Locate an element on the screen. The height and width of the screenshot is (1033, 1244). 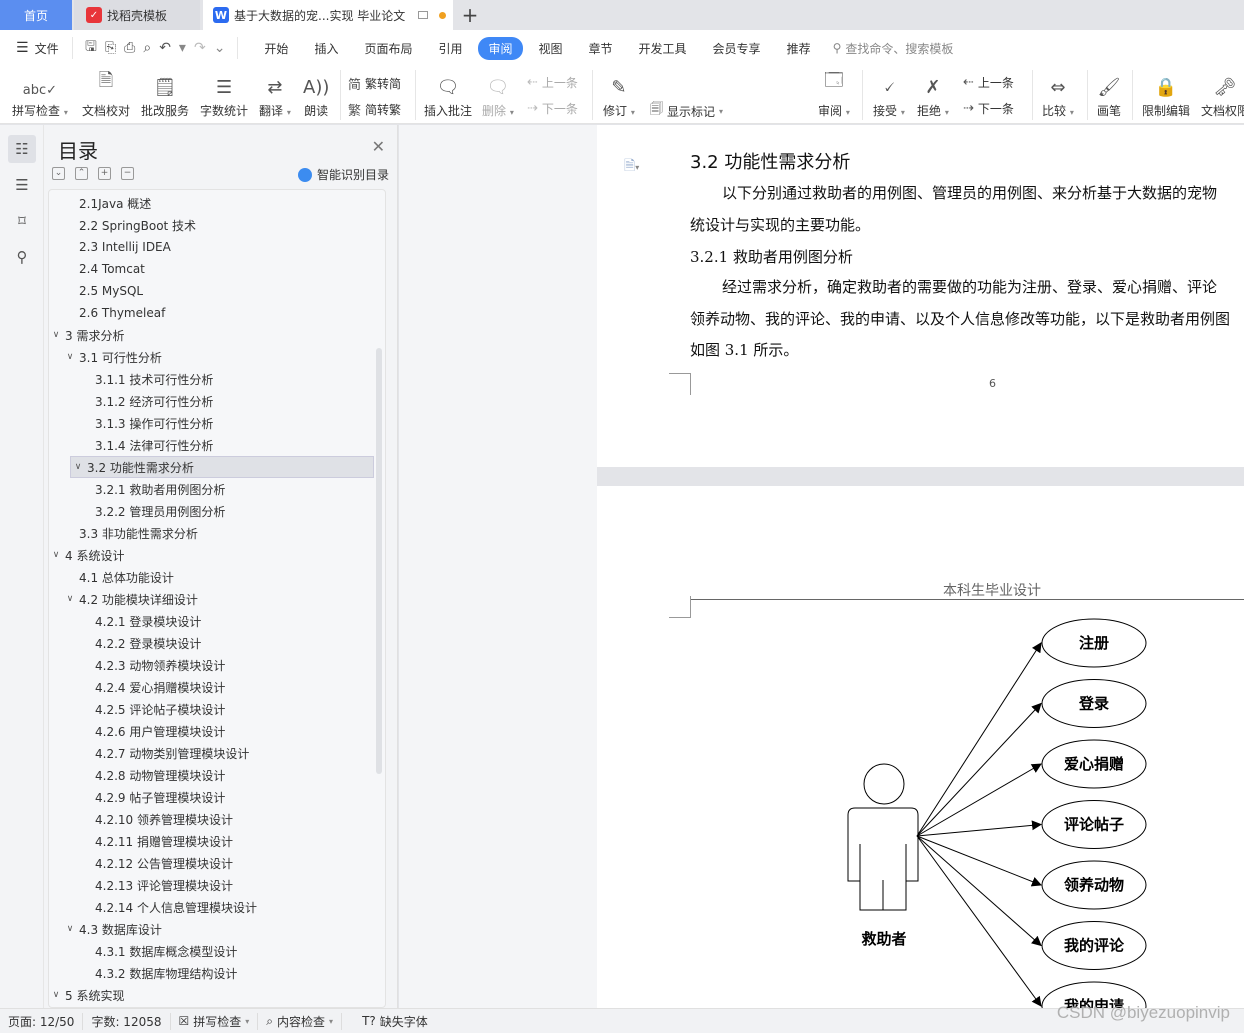
reject-button: ✗ 拒绝 ▾ is located at coordinates (933, 95).